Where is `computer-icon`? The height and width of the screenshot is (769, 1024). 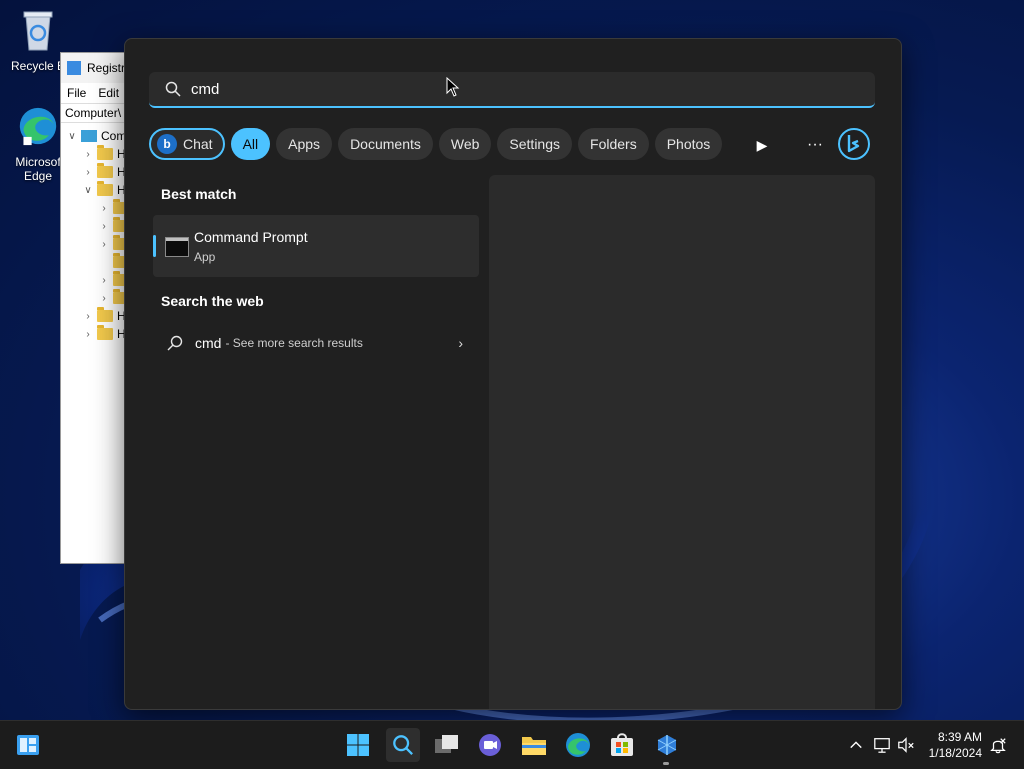 computer-icon is located at coordinates (89, 136).